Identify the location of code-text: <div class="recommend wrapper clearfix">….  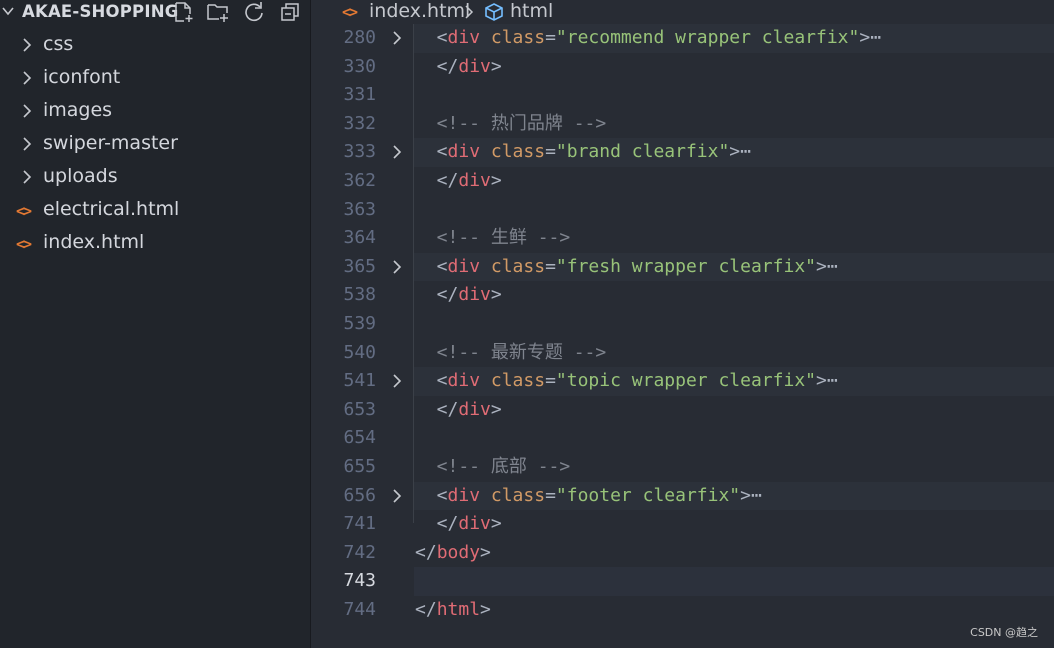
(648, 38).